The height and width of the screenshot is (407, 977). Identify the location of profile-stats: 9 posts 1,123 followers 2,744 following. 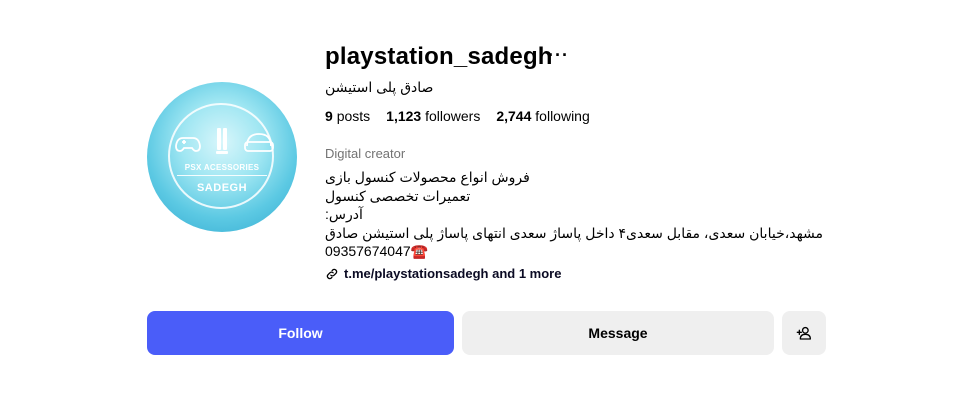
(457, 116).